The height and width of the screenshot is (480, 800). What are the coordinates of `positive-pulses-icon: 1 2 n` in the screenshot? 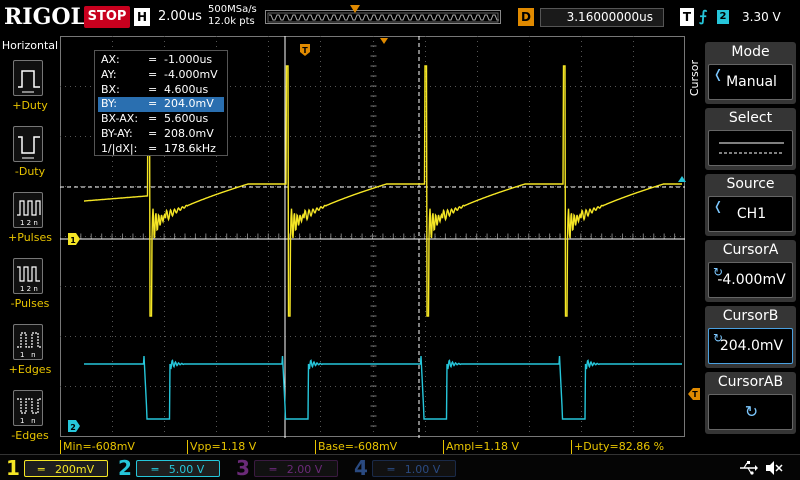 It's located at (28, 210).